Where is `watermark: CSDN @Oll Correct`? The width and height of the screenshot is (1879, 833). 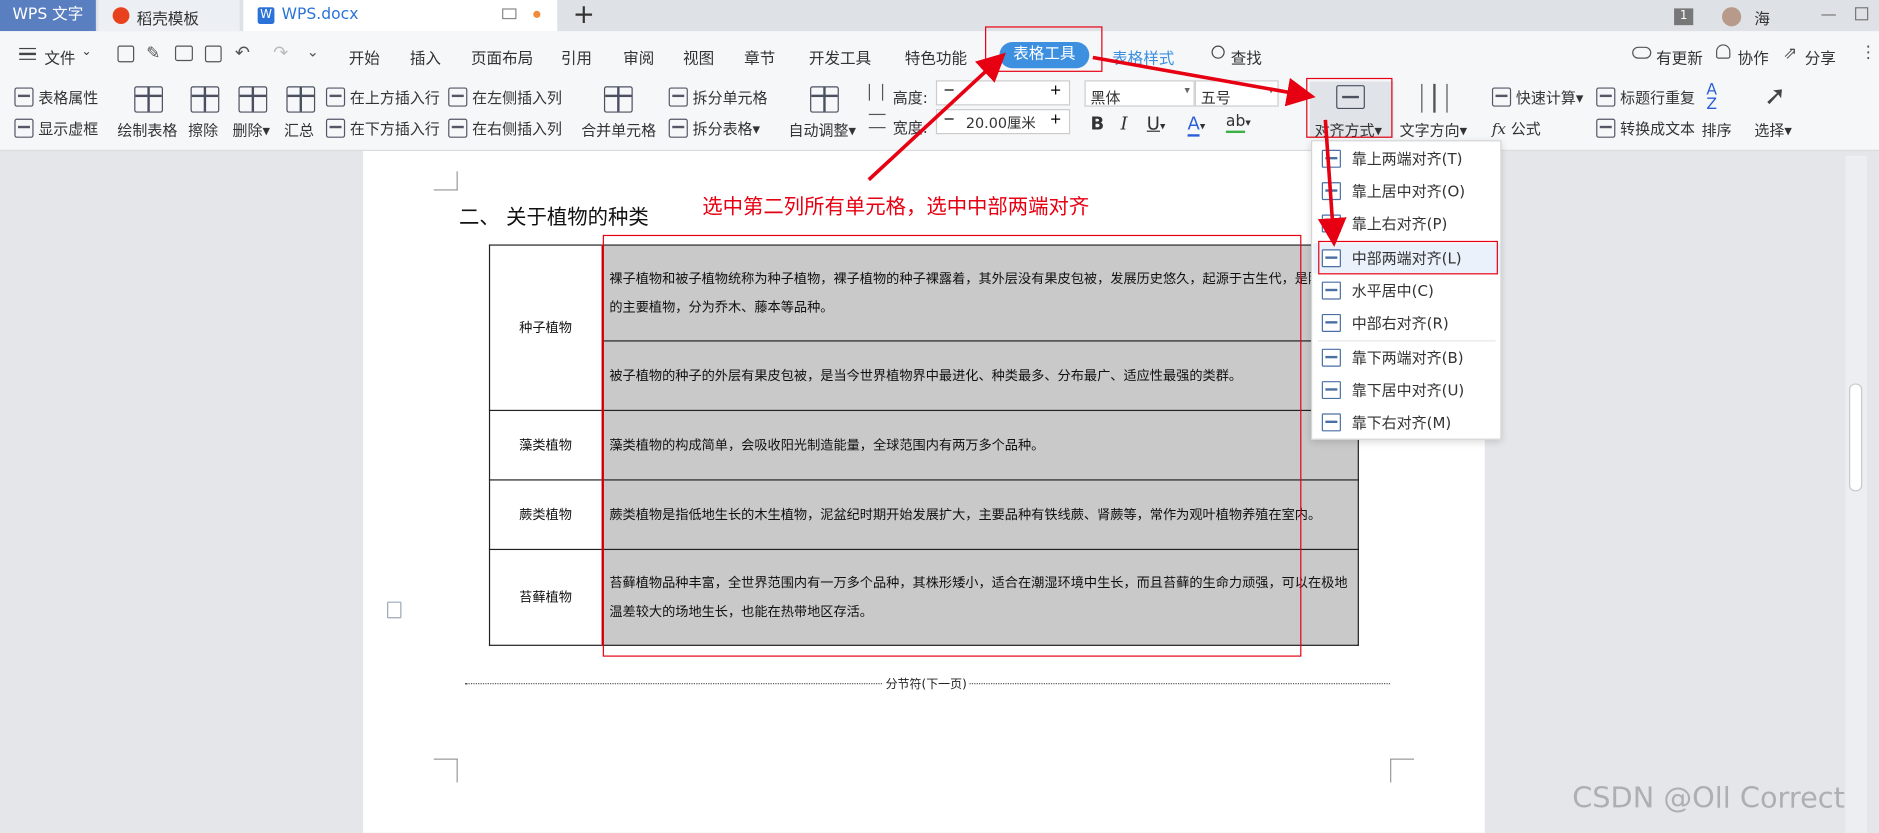 watermark: CSDN @Oll Correct is located at coordinates (1708, 798).